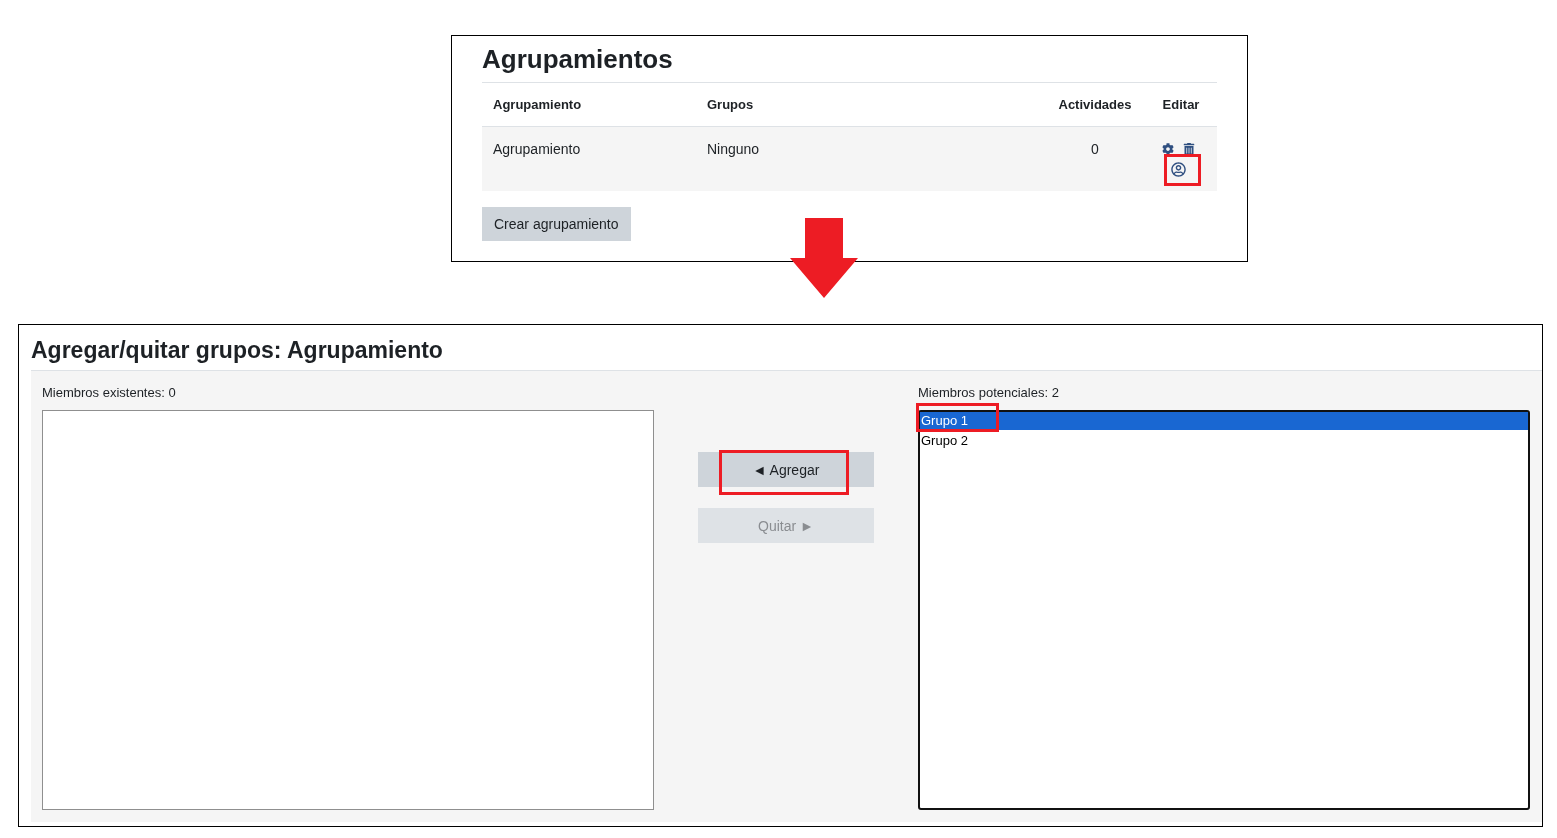  Describe the element at coordinates (733, 149) in the screenshot. I see `table-cell-text: Ninguno` at that location.